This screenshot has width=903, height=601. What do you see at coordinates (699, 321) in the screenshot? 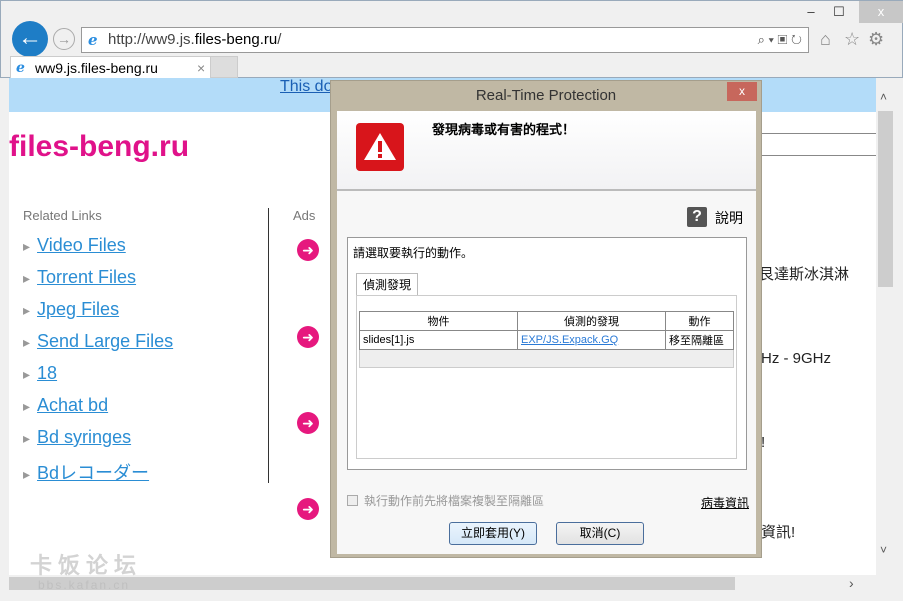
I see `column-header-action: 動作` at bounding box center [699, 321].